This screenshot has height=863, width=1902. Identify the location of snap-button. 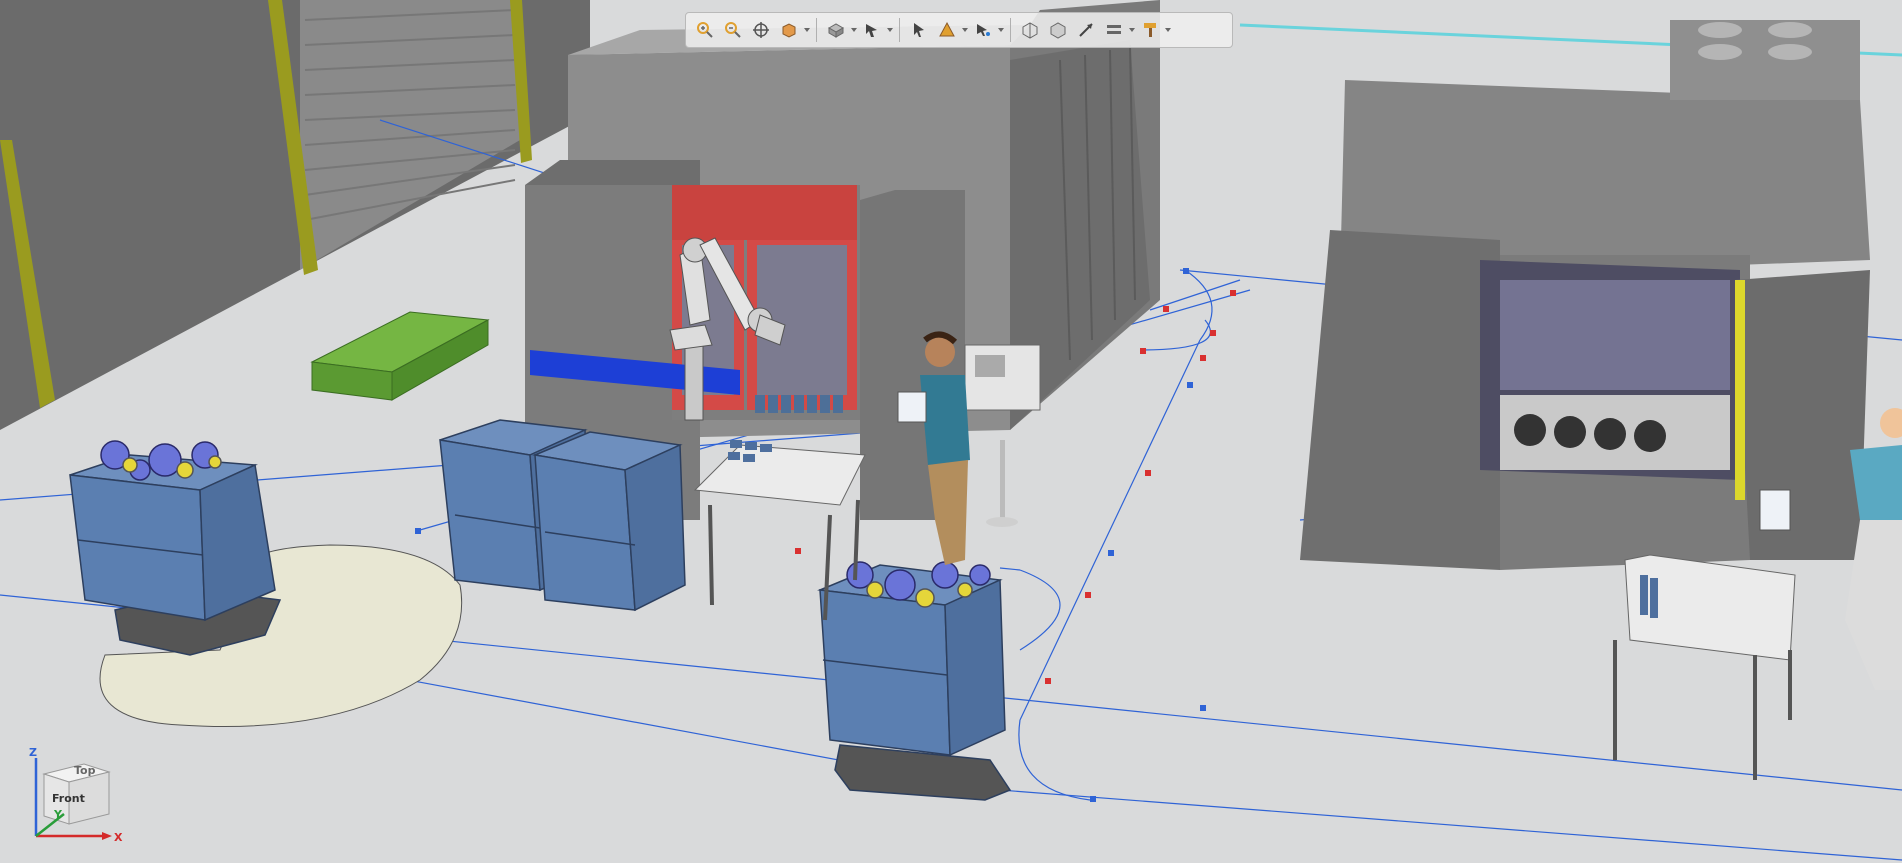
(983, 30).